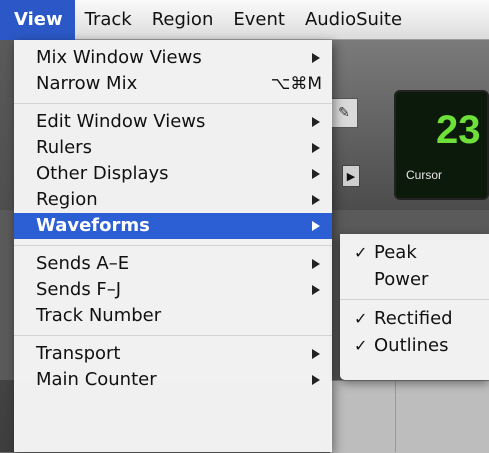 This screenshot has height=453, width=489. I want to click on submenu-item-rectified: ✓ Rectified, so click(414, 318).